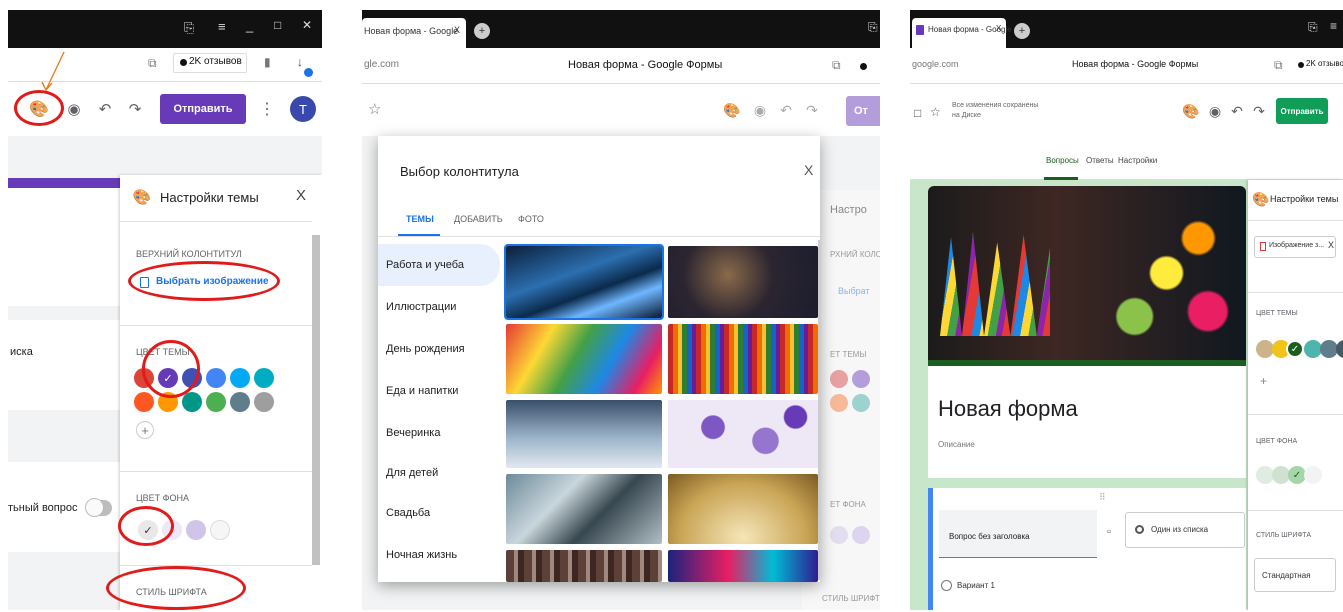 The image size is (1343, 612). Describe the element at coordinates (946, 585) in the screenshot. I see `radio-option-icon` at that location.